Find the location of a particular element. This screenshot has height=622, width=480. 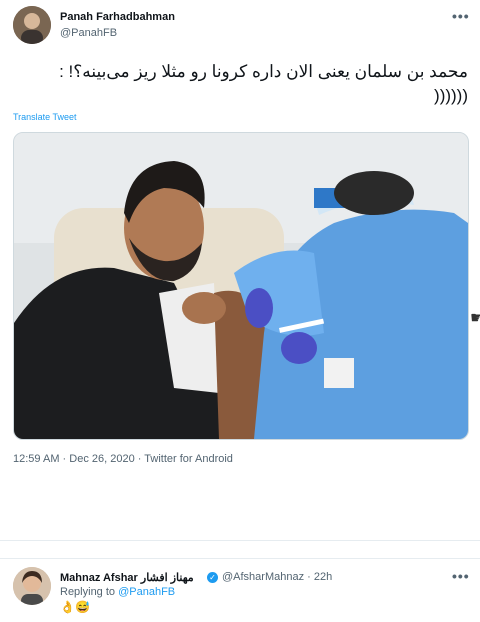

author-avatar is located at coordinates (32, 25).